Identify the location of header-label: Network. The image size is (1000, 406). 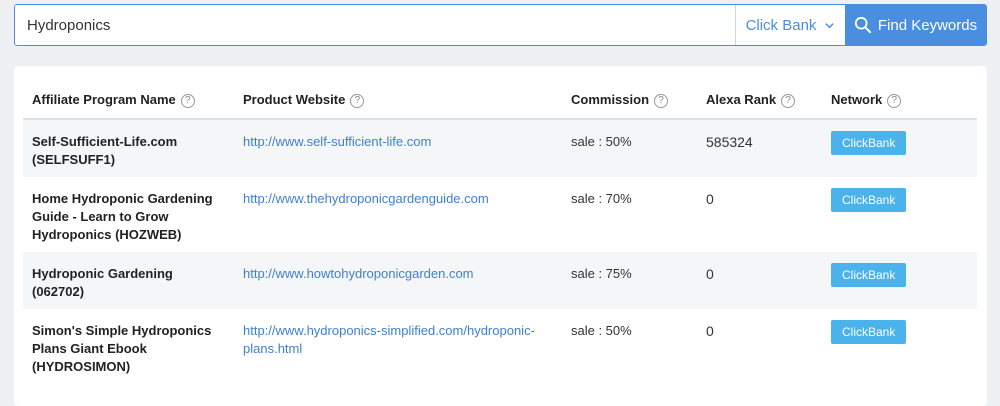
(857, 99).